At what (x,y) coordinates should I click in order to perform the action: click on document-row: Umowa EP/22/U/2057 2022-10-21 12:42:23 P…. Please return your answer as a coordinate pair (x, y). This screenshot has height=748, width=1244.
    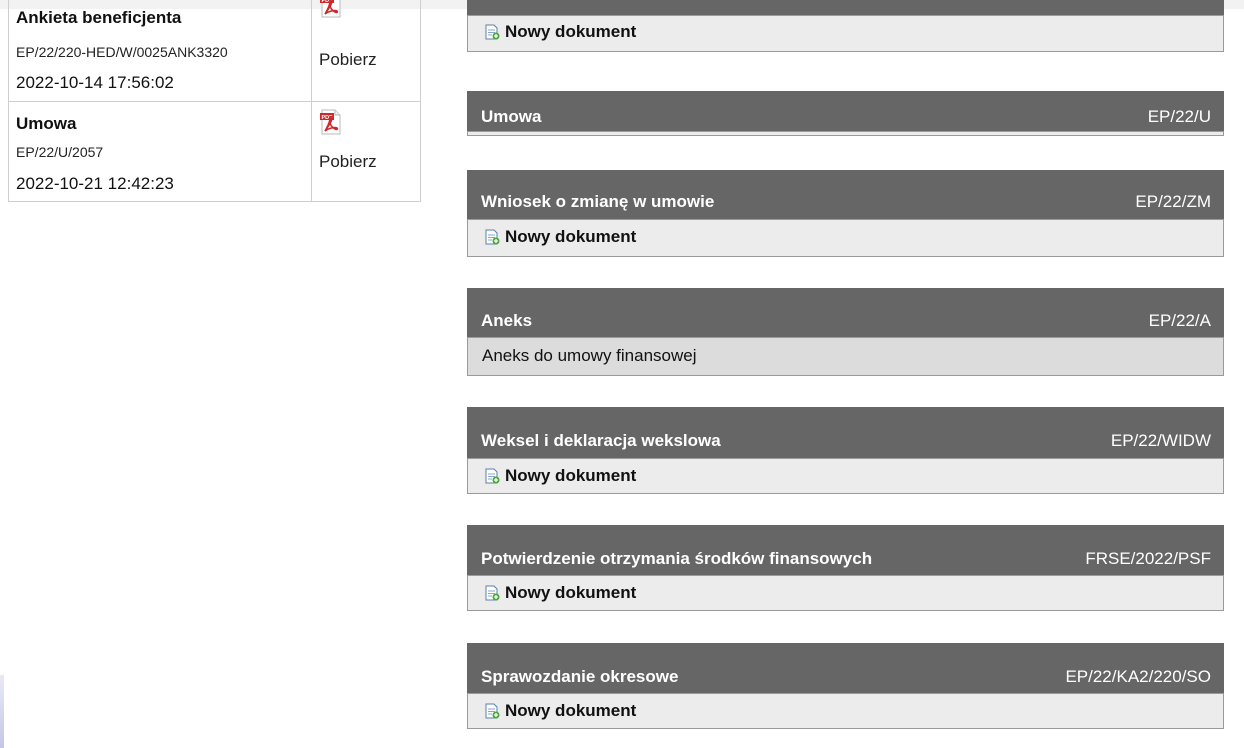
    Looking at the image, I should click on (214, 151).